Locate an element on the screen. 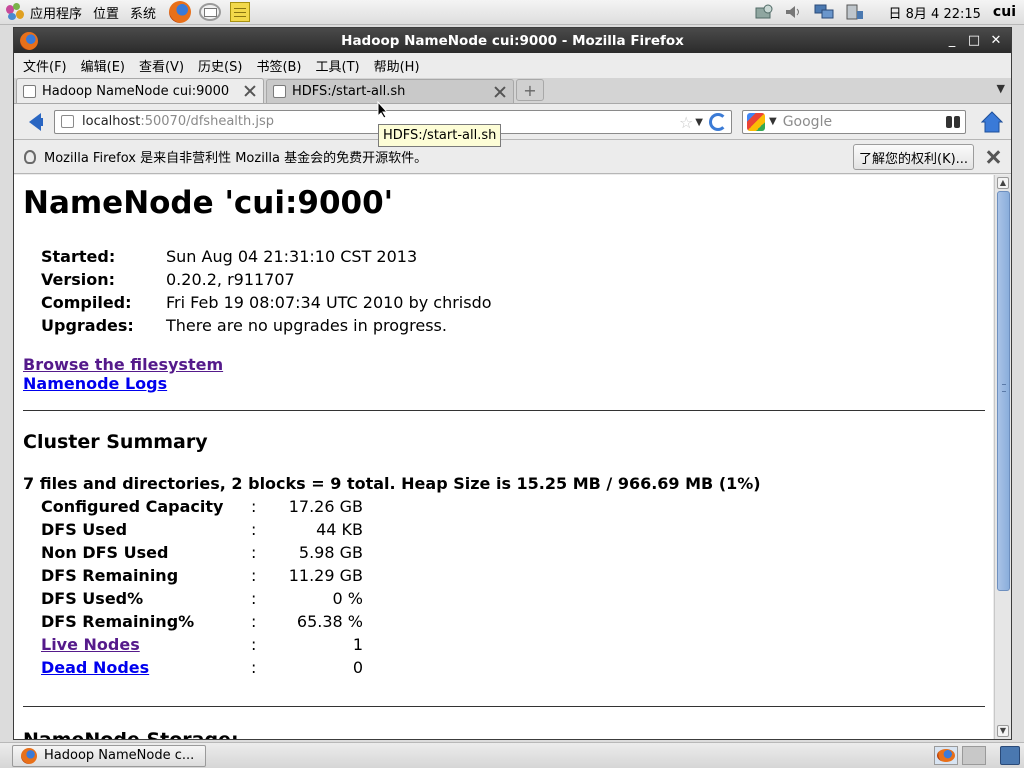 Image resolution: width=1024 pixels, height=768 pixels. reload-icon is located at coordinates (718, 122).